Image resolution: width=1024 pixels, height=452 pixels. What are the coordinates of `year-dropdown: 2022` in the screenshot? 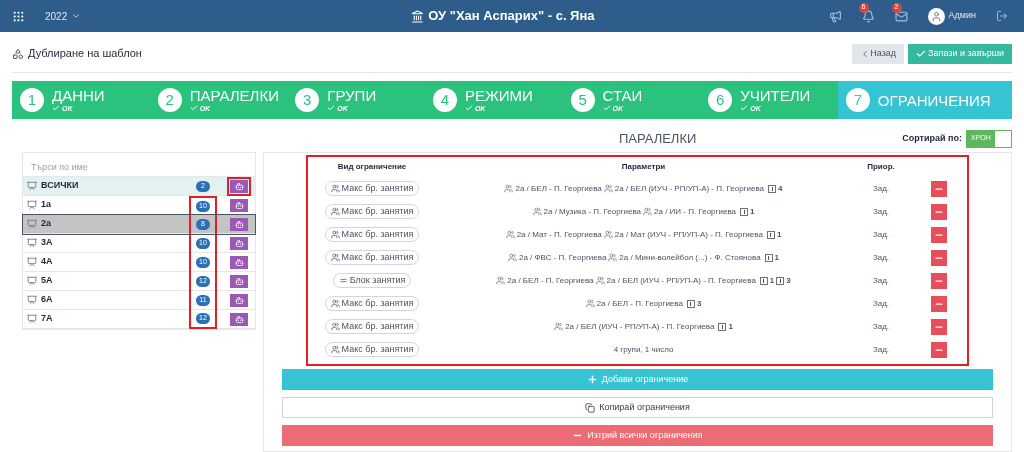 It's located at (63, 16).